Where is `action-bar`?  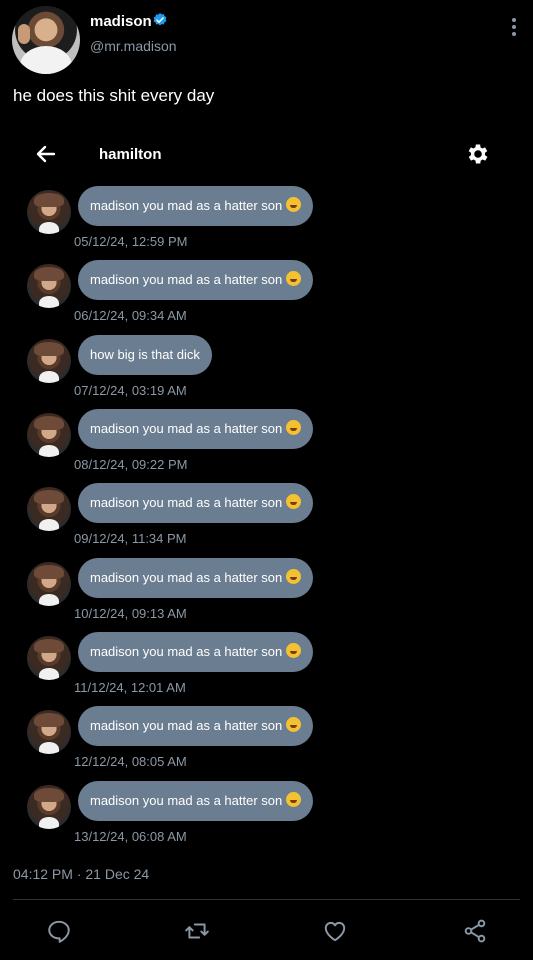
action-bar is located at coordinates (266, 931).